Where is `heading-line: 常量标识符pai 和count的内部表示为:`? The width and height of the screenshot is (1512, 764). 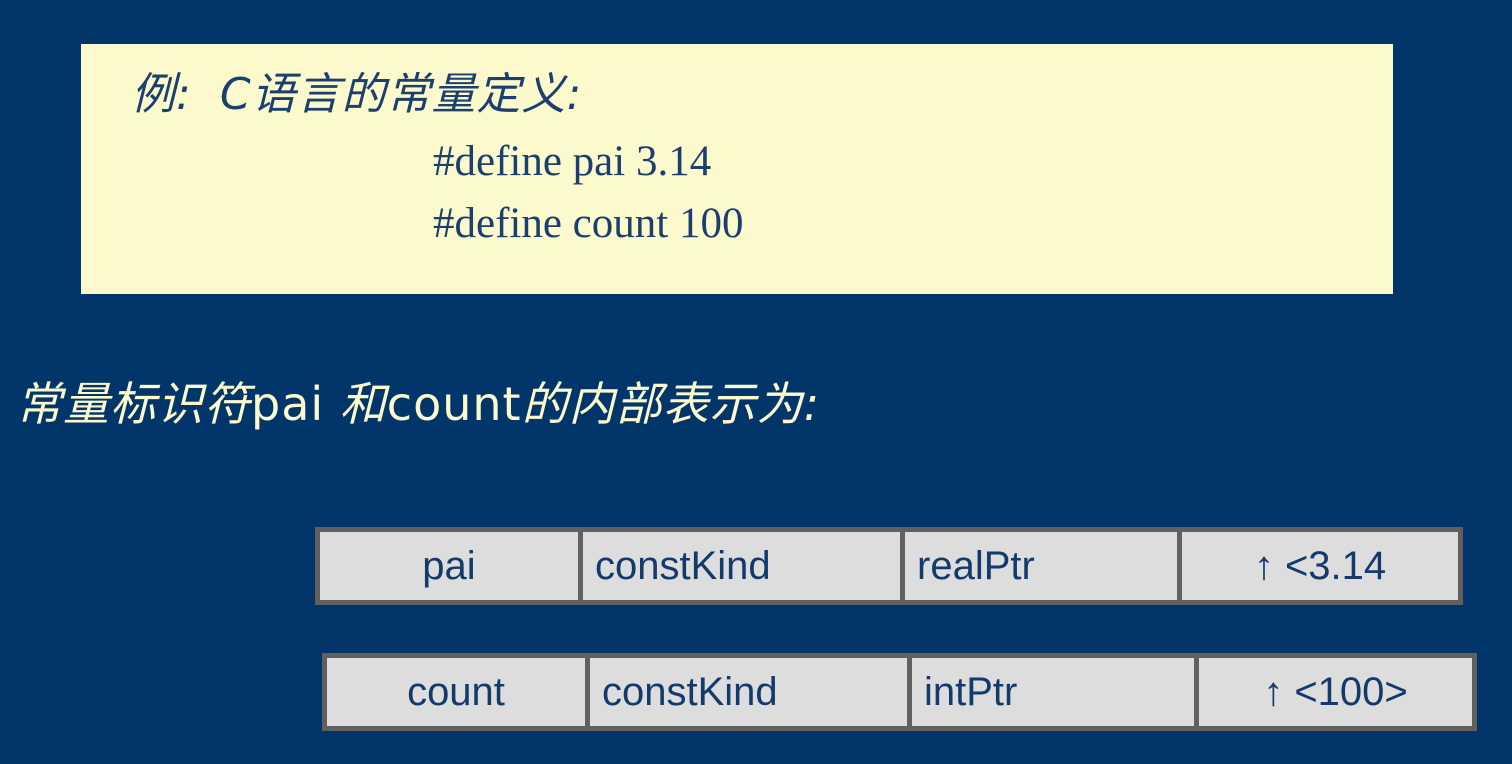 heading-line: 常量标识符pai 和count的内部表示为: is located at coordinates (418, 401).